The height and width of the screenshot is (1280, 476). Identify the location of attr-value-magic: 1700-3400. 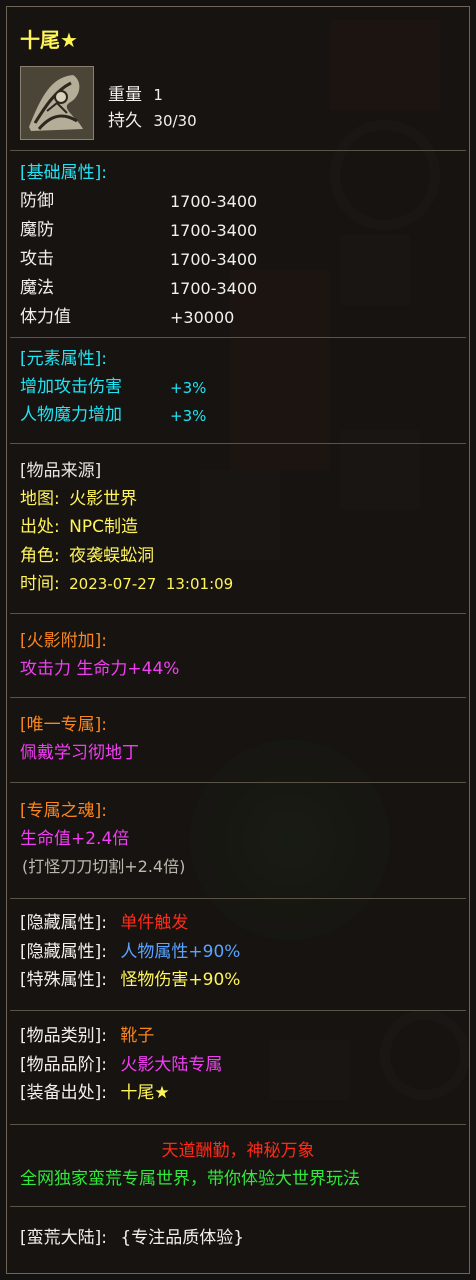
(214, 288).